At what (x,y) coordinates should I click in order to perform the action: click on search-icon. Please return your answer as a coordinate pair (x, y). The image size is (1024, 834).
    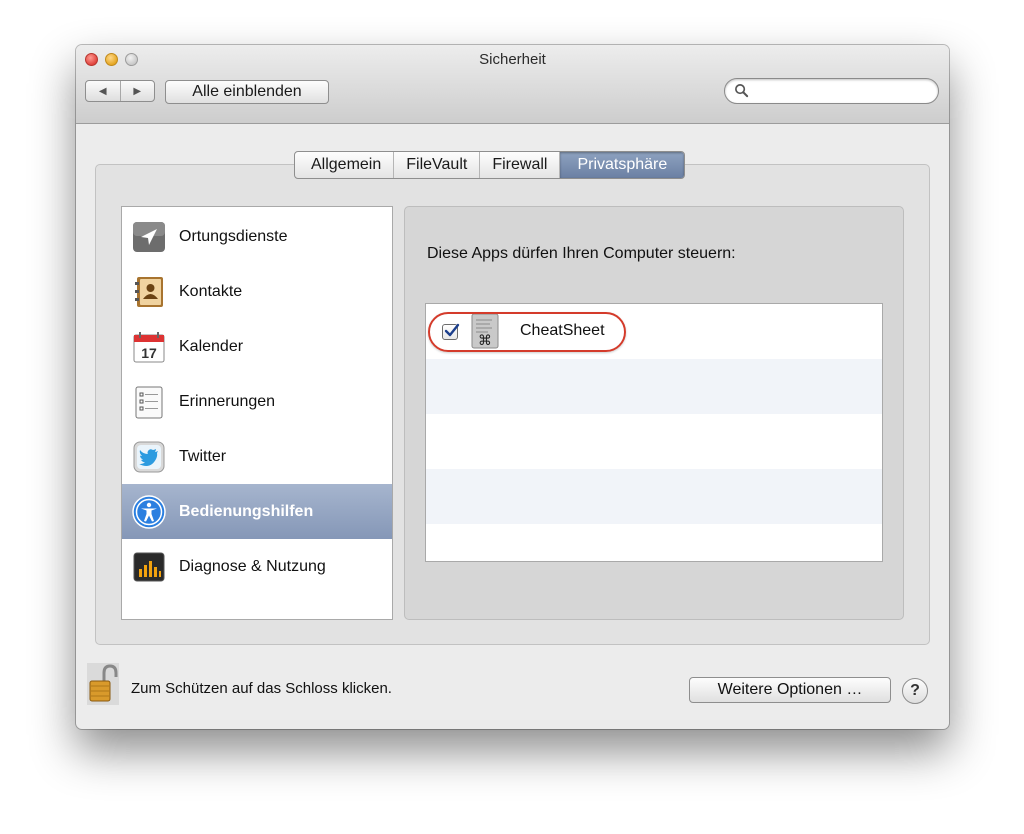
    Looking at the image, I should click on (742, 91).